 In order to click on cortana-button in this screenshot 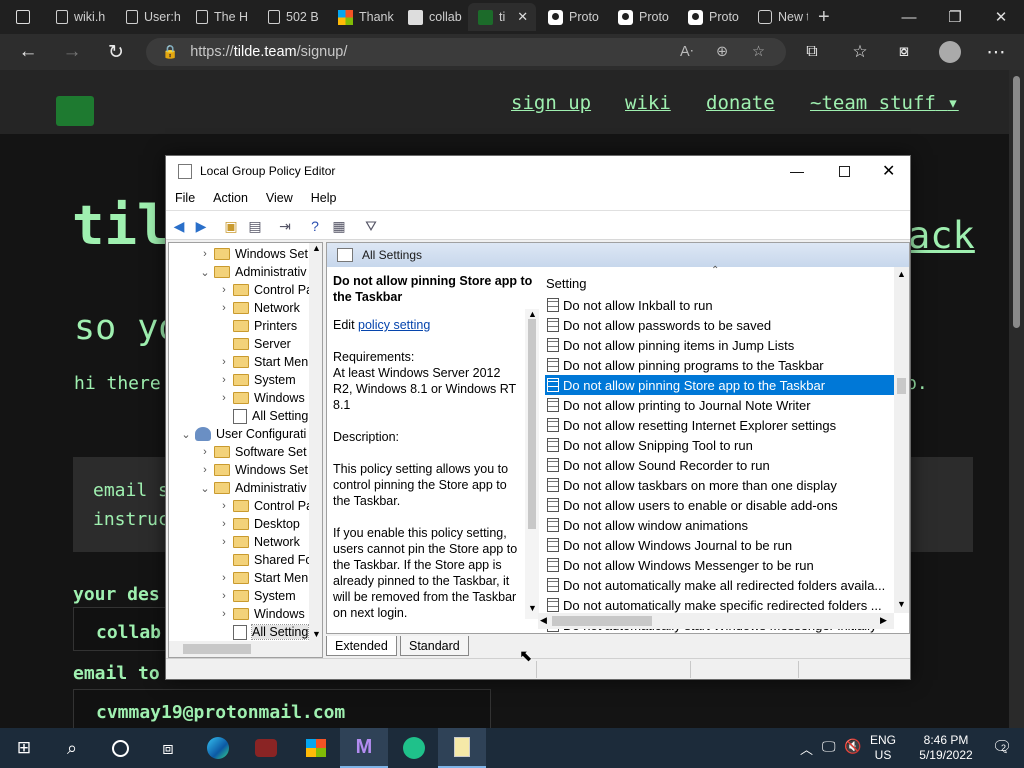, I will do `click(120, 748)`.